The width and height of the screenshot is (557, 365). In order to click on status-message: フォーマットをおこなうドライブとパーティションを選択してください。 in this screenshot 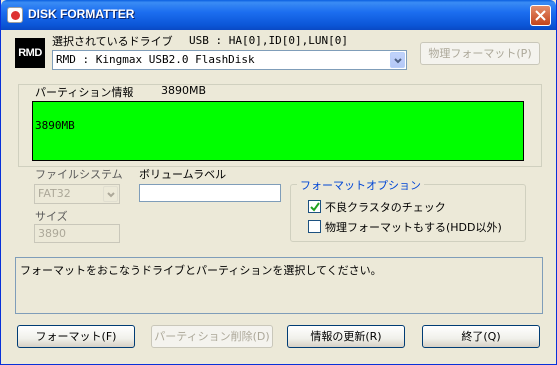, I will do `click(201, 270)`.